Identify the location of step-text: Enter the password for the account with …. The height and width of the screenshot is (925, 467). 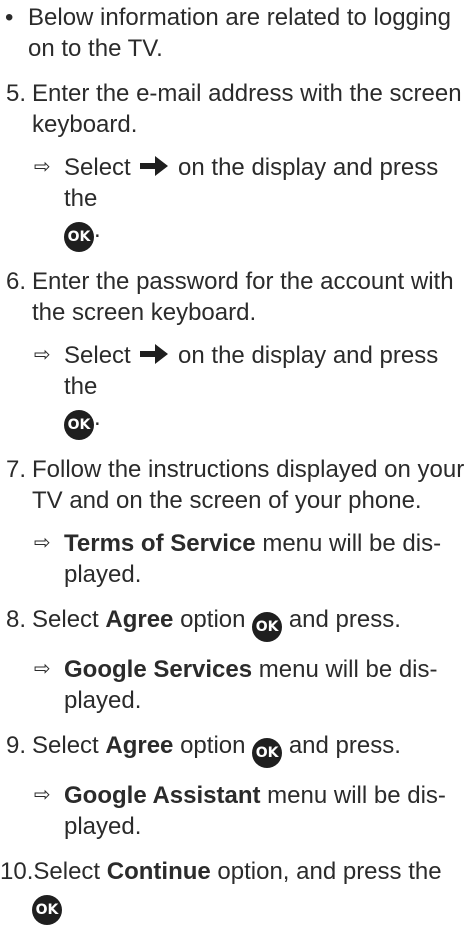
(243, 297).